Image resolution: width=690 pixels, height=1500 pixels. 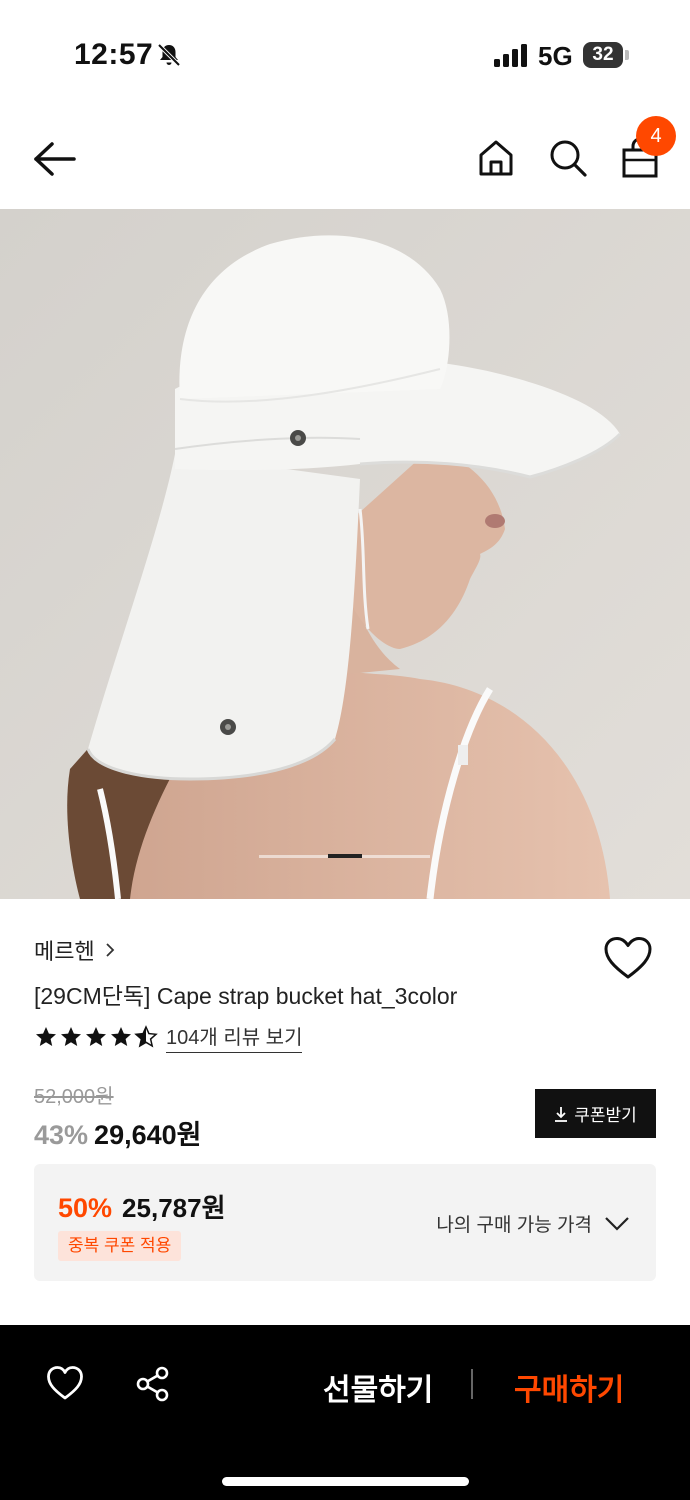 I want to click on my-price: 25,787원, so click(x=174, y=1208).